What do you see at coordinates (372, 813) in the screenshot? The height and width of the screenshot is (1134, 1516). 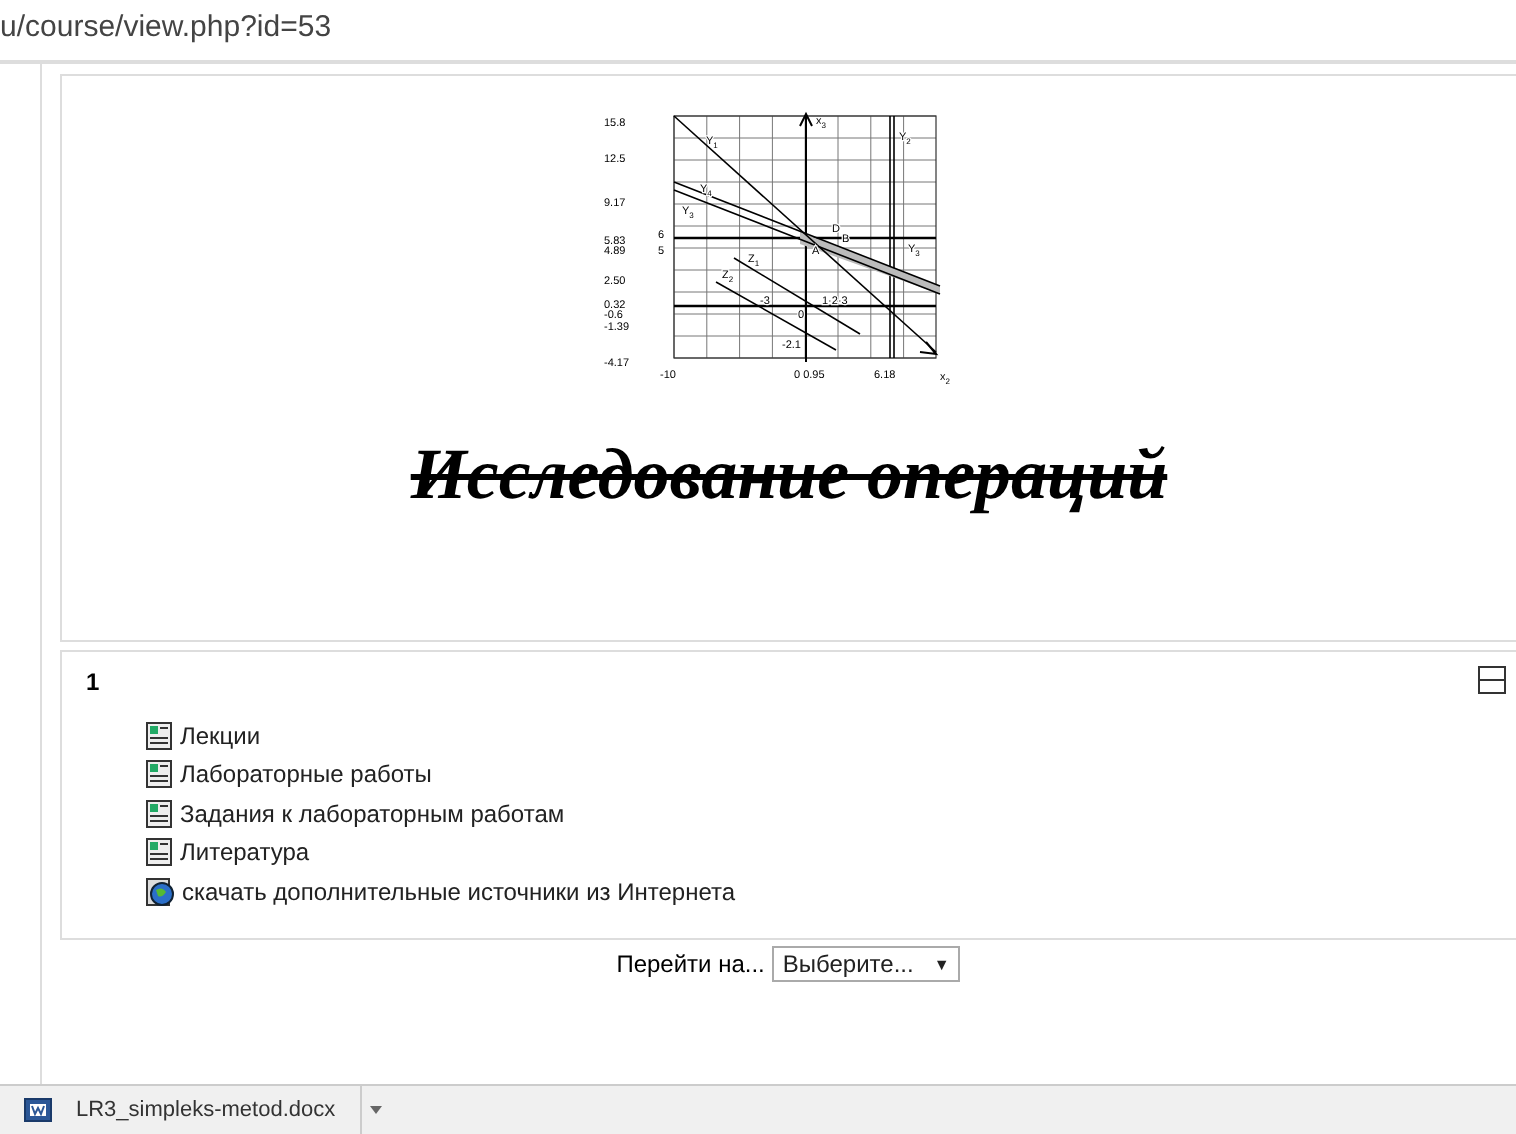 I see `resource-link: Задания к лабораторным работам` at bounding box center [372, 813].